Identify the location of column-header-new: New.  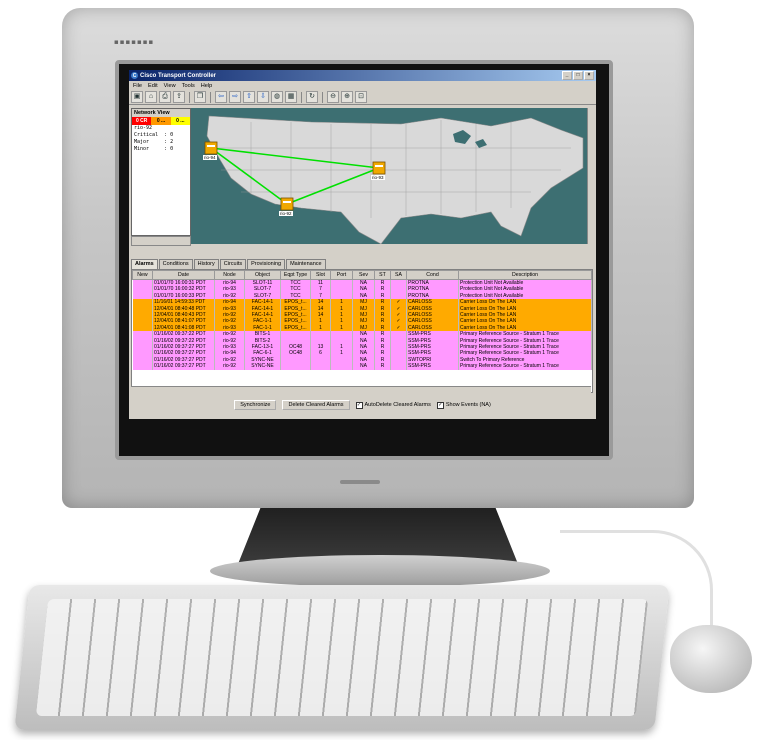
(142, 275).